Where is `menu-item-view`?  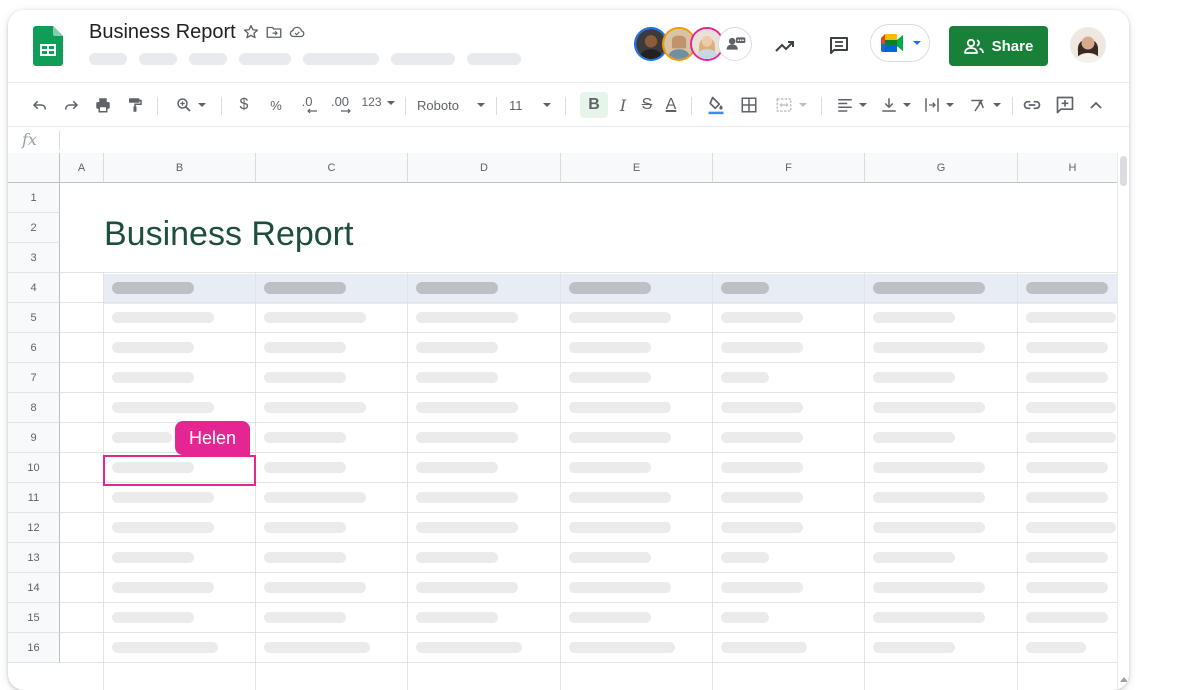
menu-item-view is located at coordinates (208, 59).